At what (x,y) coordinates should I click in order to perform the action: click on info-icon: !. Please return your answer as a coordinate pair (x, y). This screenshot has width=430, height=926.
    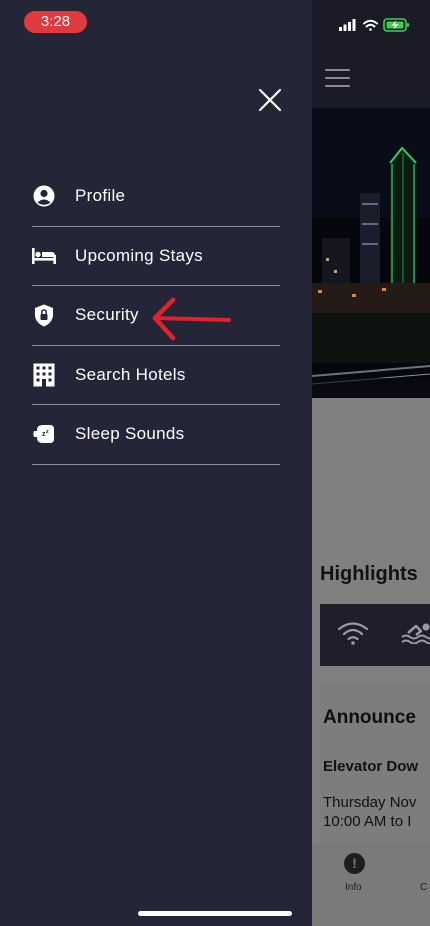
    Looking at the image, I should click on (354, 863).